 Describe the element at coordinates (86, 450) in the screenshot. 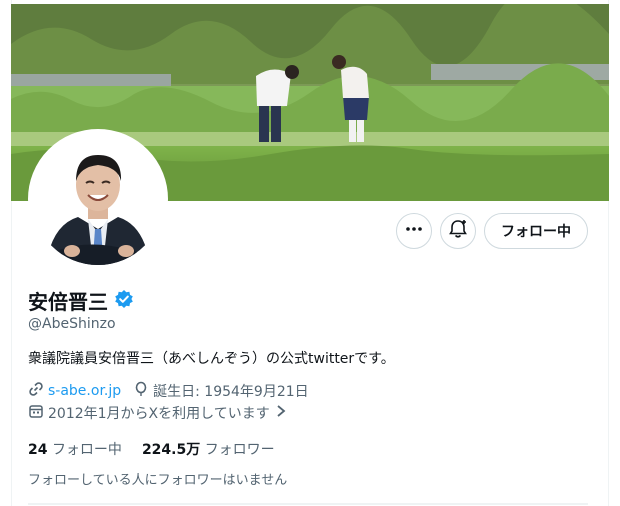

I see `following-label: フォロー中` at that location.